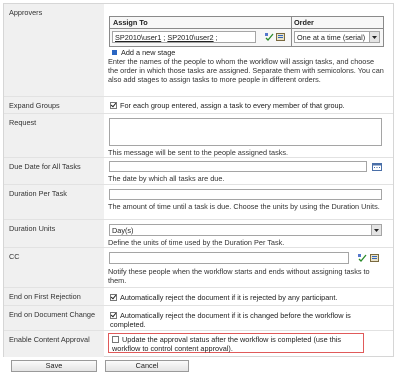 This screenshot has height=389, width=400. I want to click on order-header: Order, so click(304, 22).